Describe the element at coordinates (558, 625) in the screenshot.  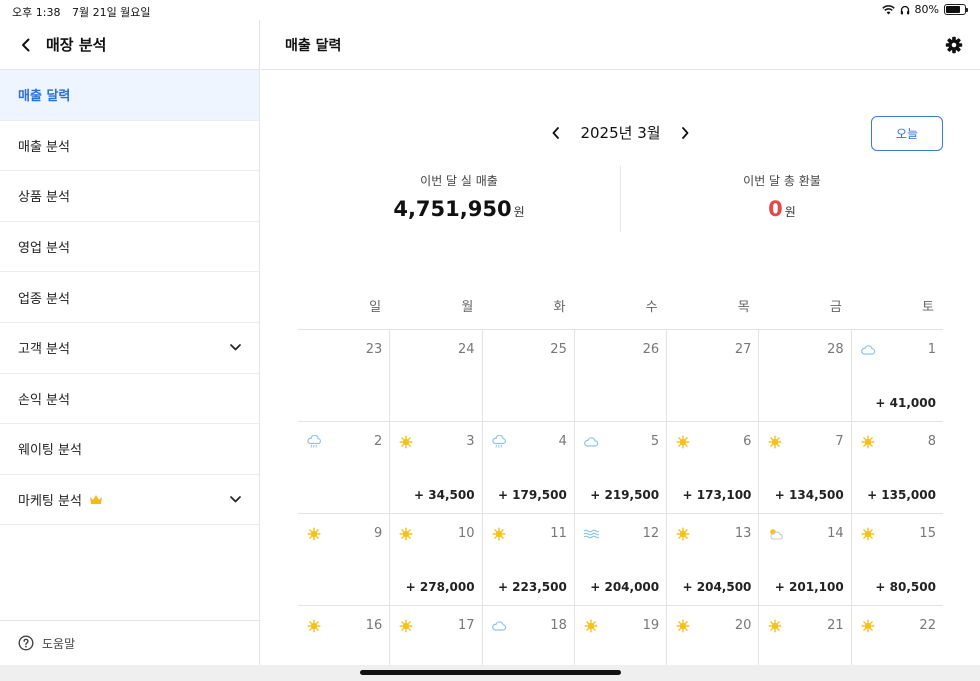
I see `day-number: 18` at that location.